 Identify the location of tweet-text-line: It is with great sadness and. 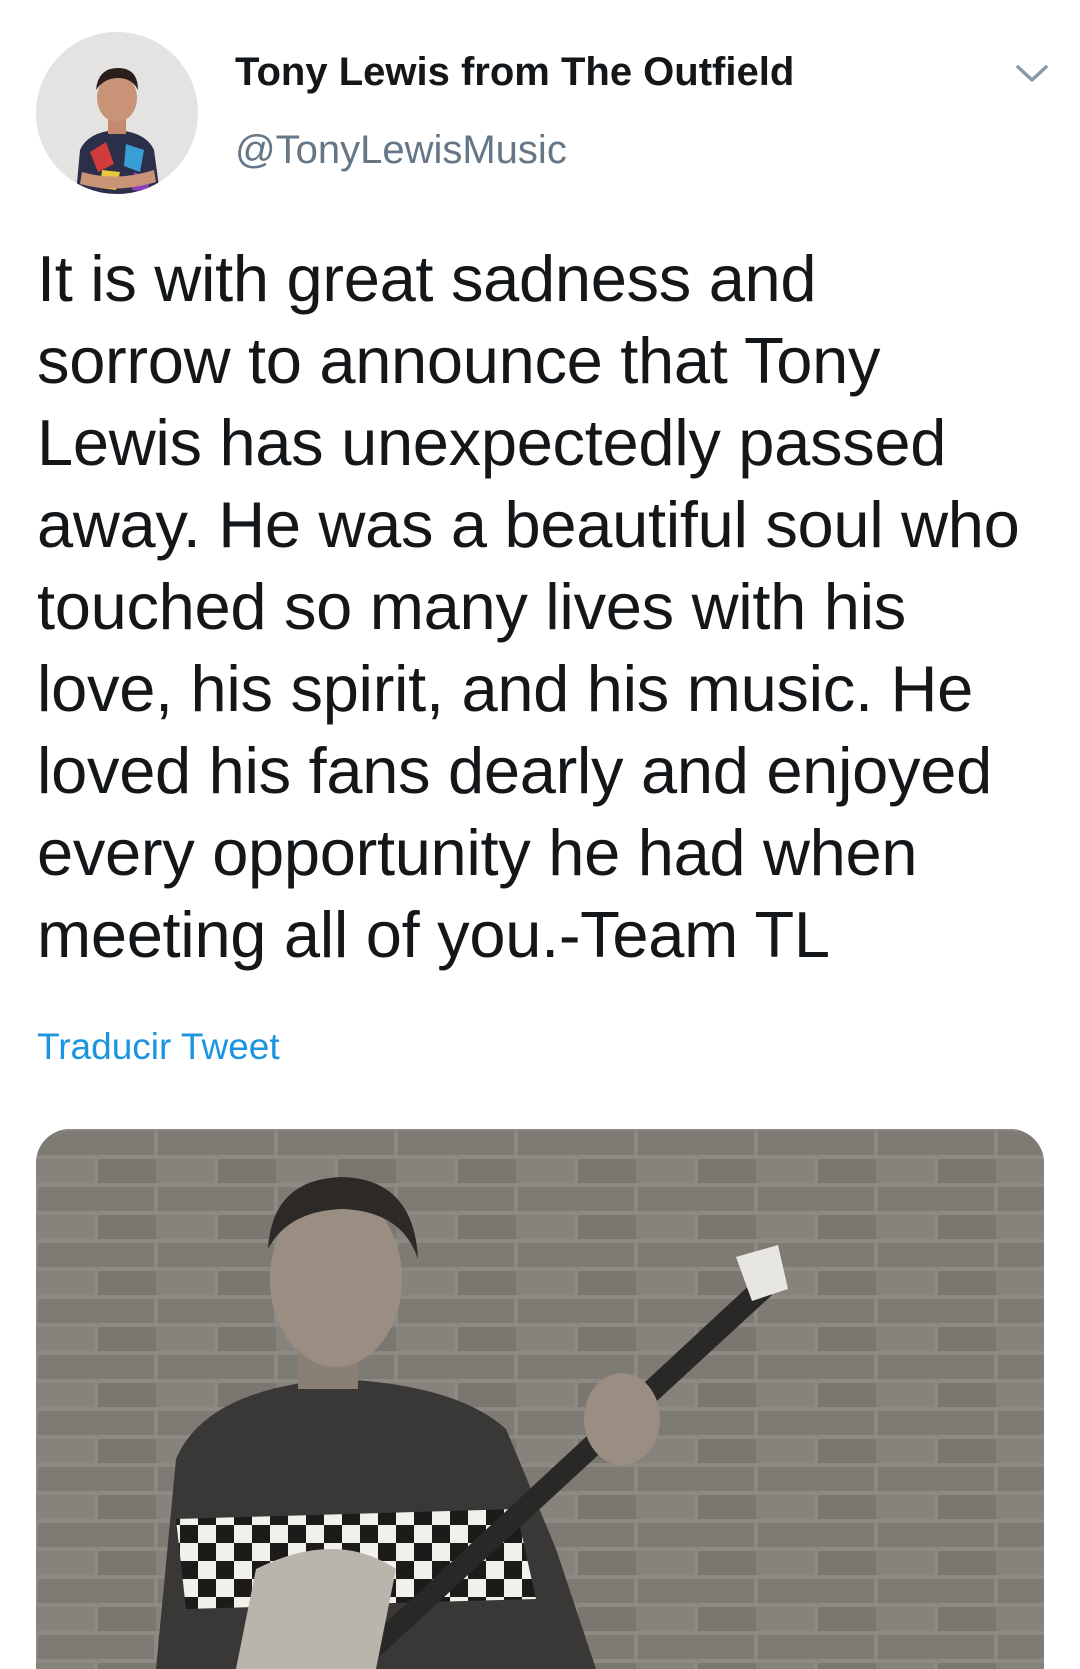
(427, 278).